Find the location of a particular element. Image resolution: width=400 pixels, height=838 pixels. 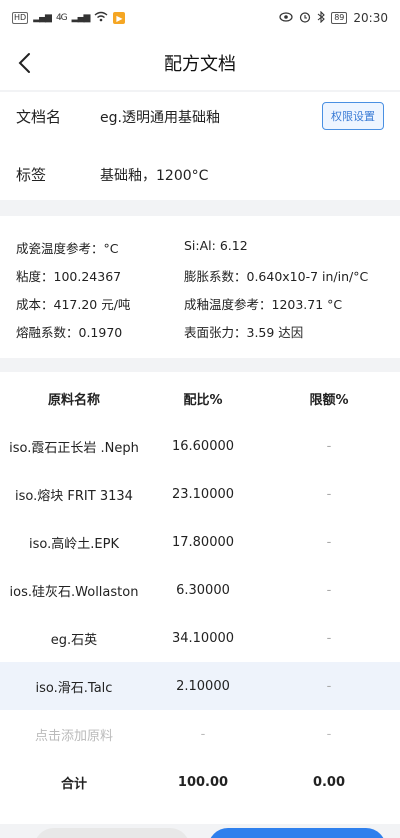

page-title: 配方文档 is located at coordinates (200, 64).